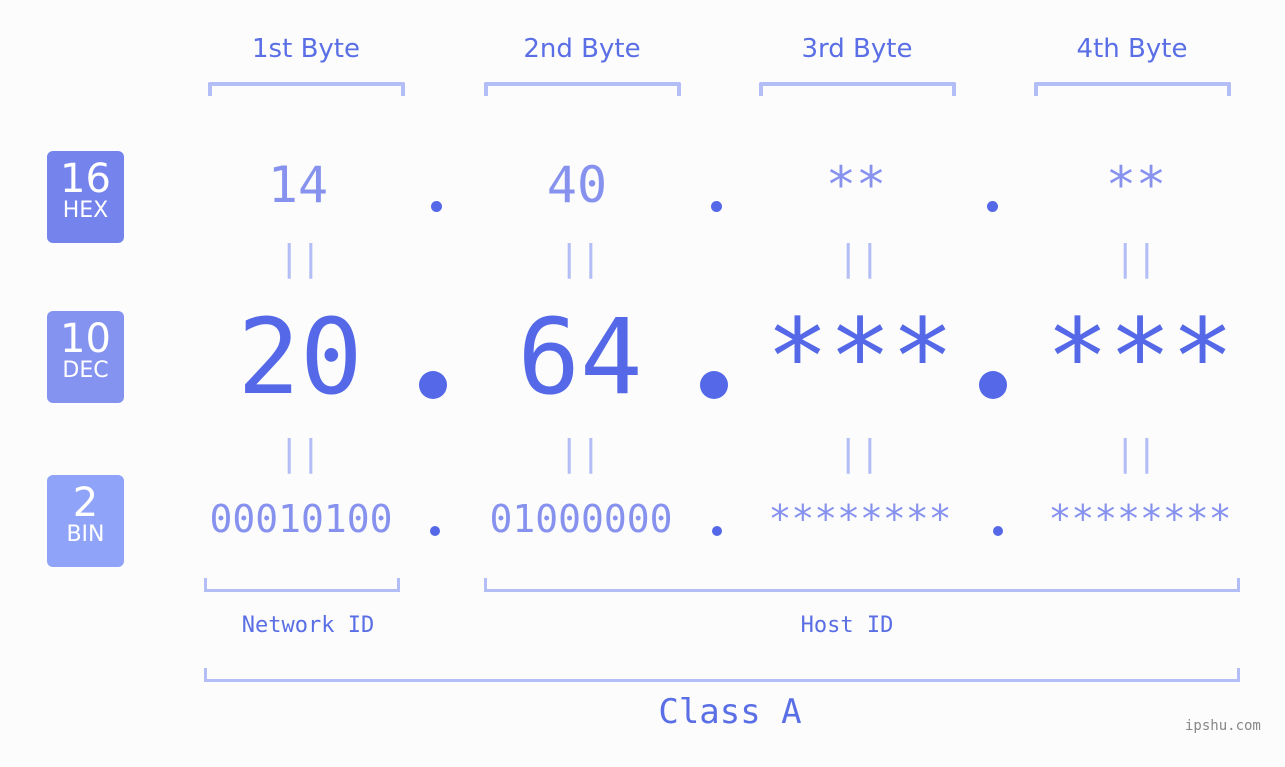 The width and height of the screenshot is (1285, 767). Describe the element at coordinates (301, 519) in the screenshot. I see `bin-byte-1: 00010100` at that location.